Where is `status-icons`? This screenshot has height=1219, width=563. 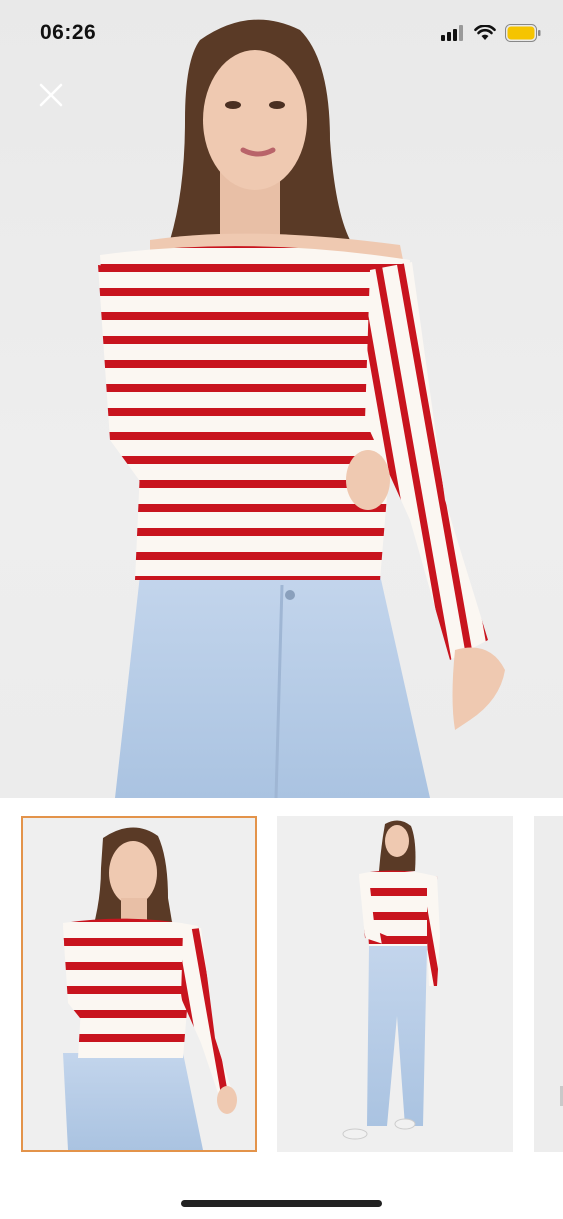
status-icons is located at coordinates (491, 35).